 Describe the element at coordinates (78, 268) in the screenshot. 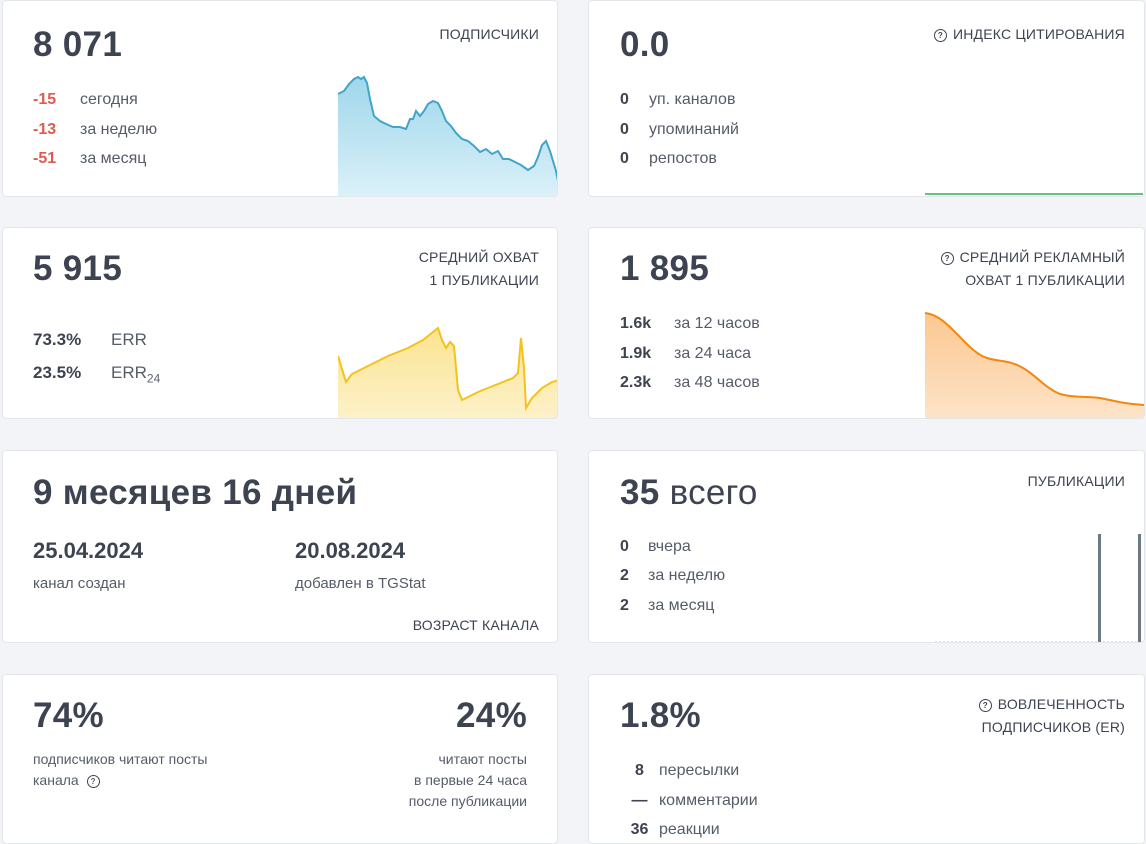

I see `average-reach-value: 5 915` at that location.